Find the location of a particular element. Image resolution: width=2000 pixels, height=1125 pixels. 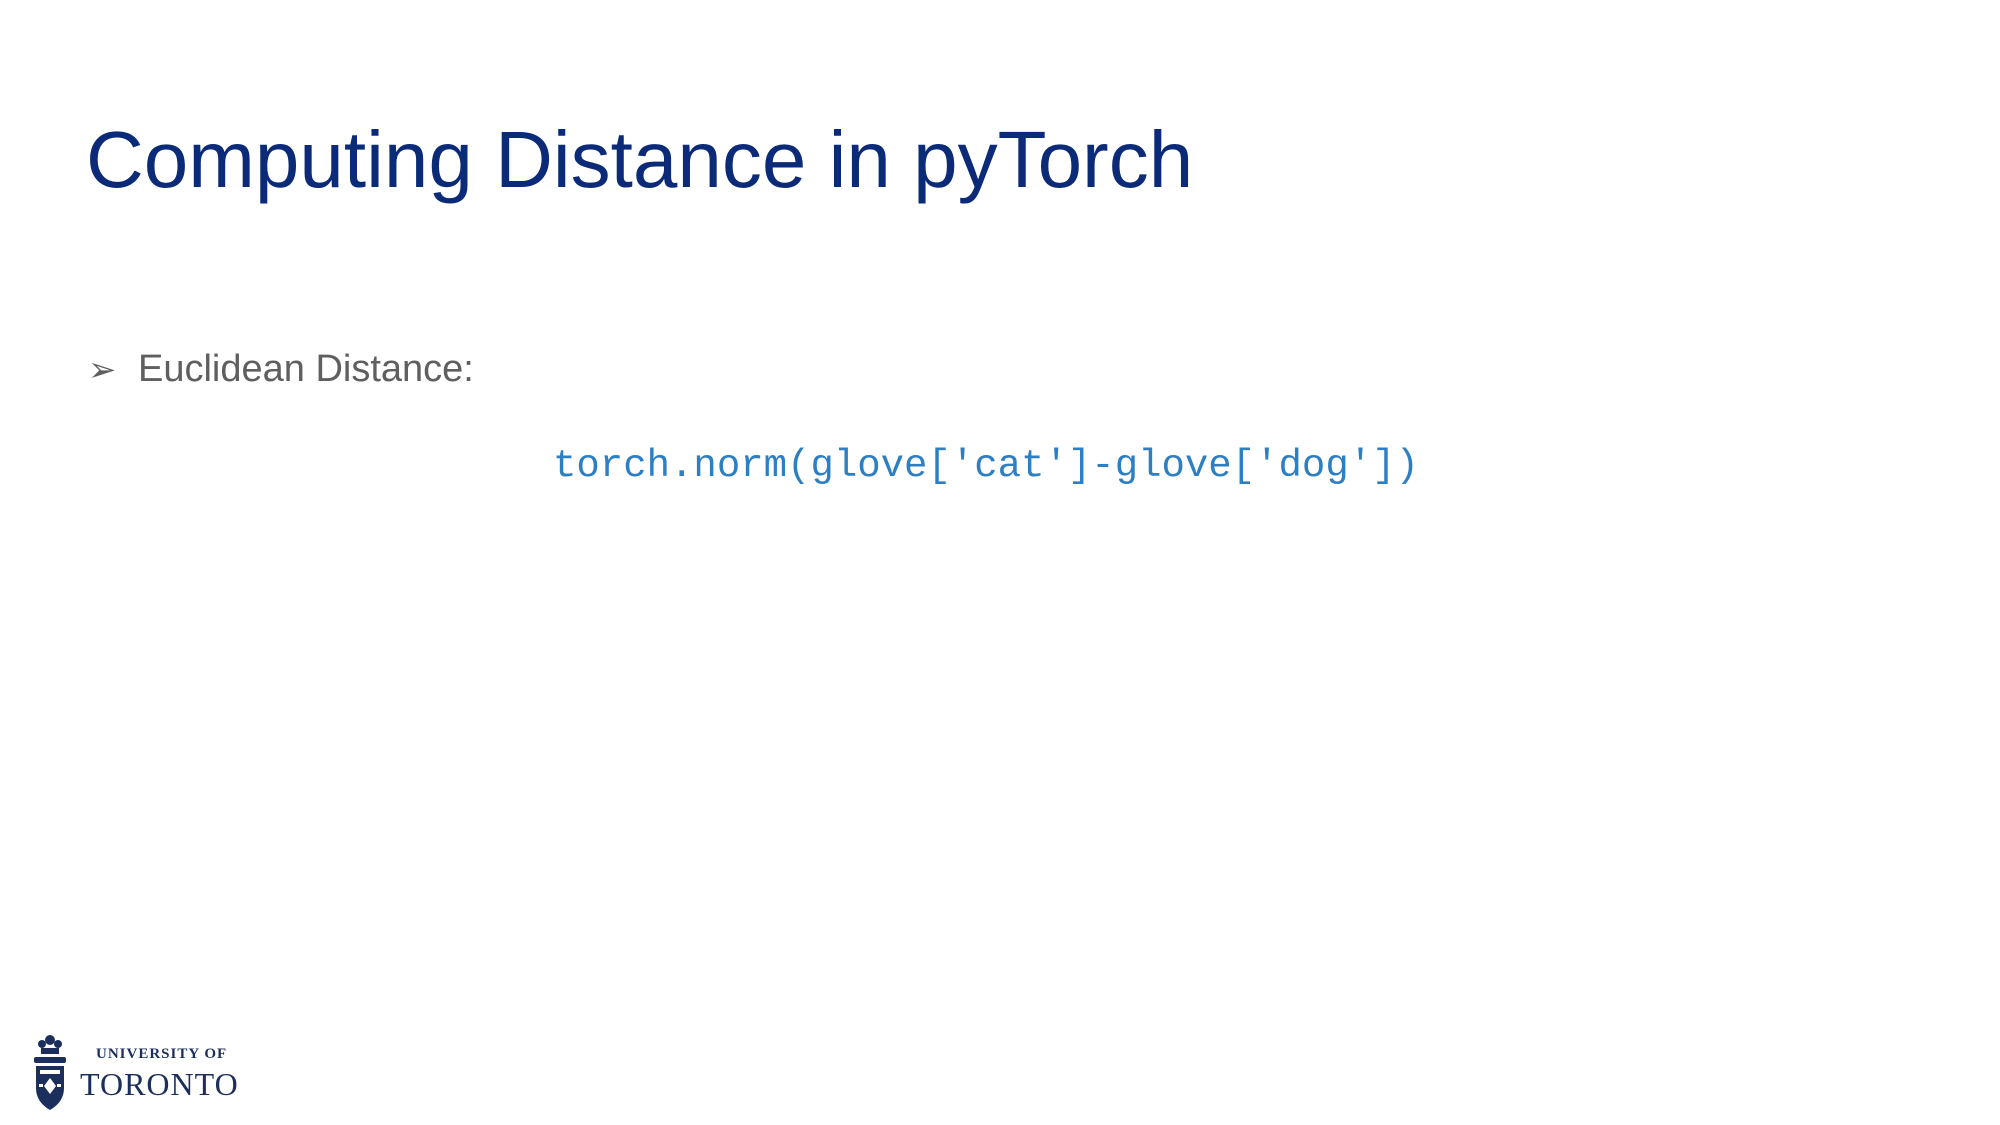

university-crest-icon is located at coordinates (50, 1072).